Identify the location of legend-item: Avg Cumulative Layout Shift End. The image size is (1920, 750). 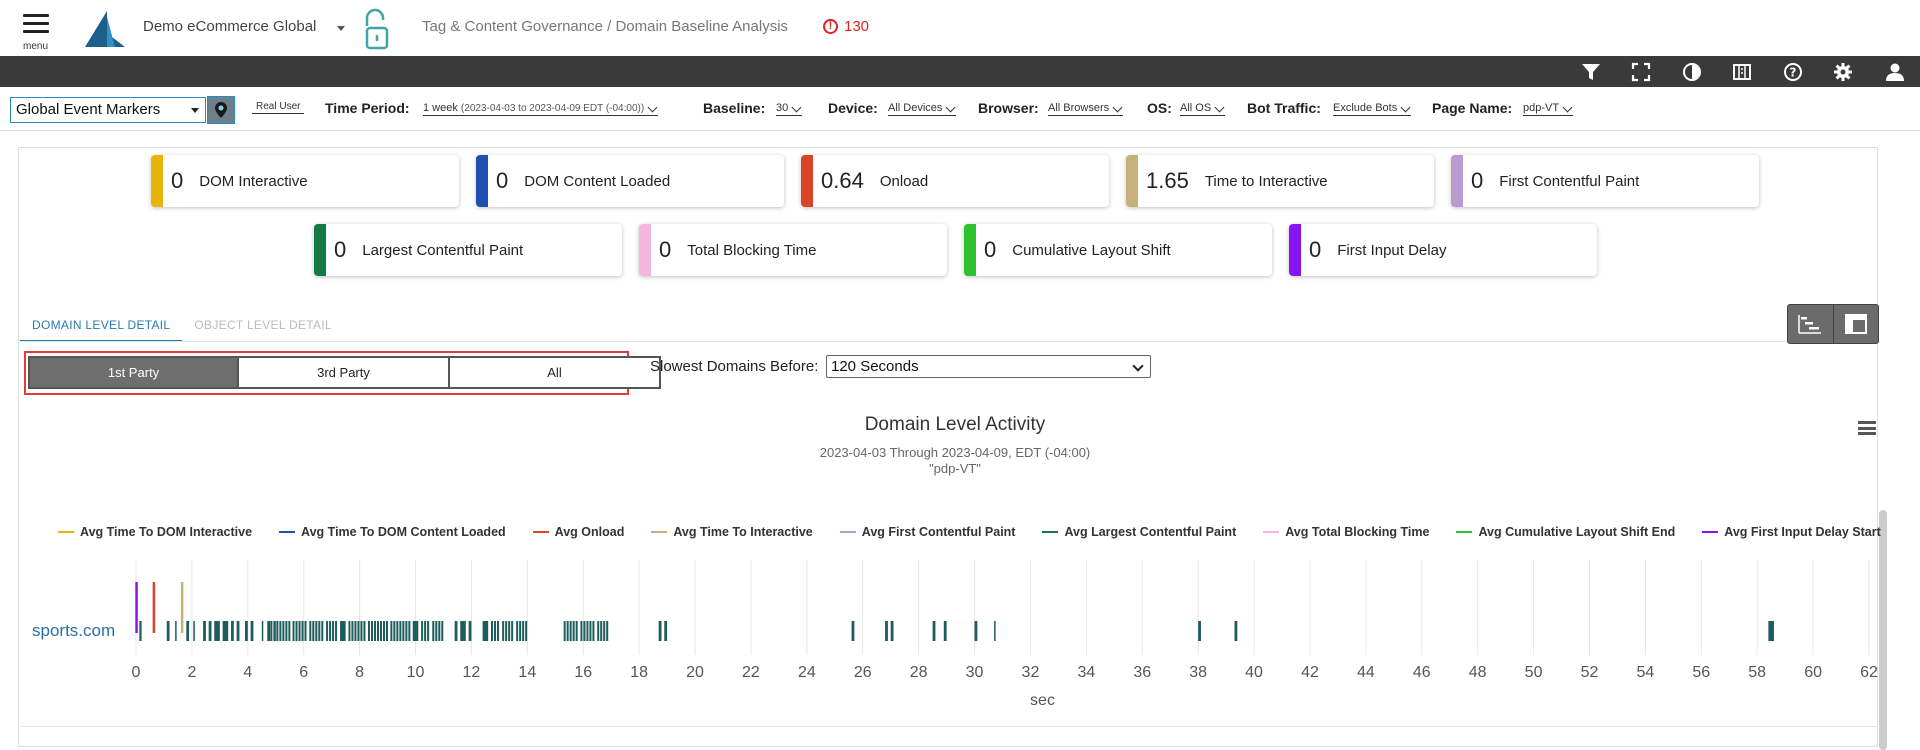
(1565, 532).